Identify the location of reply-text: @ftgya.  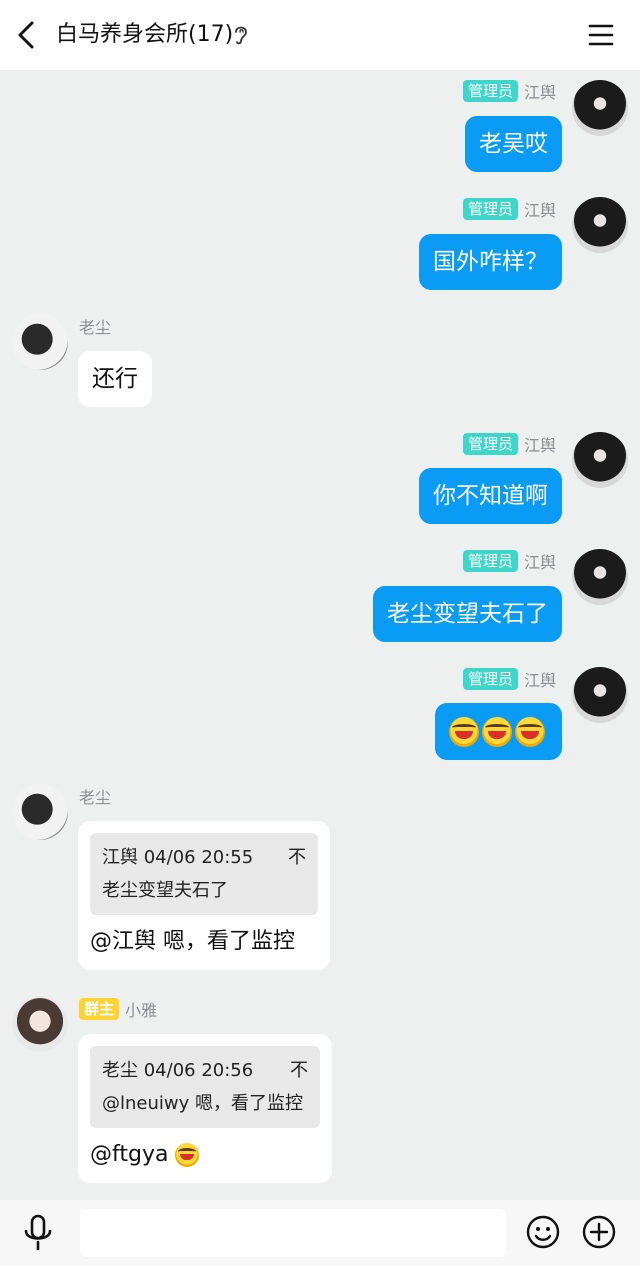
(129, 1154).